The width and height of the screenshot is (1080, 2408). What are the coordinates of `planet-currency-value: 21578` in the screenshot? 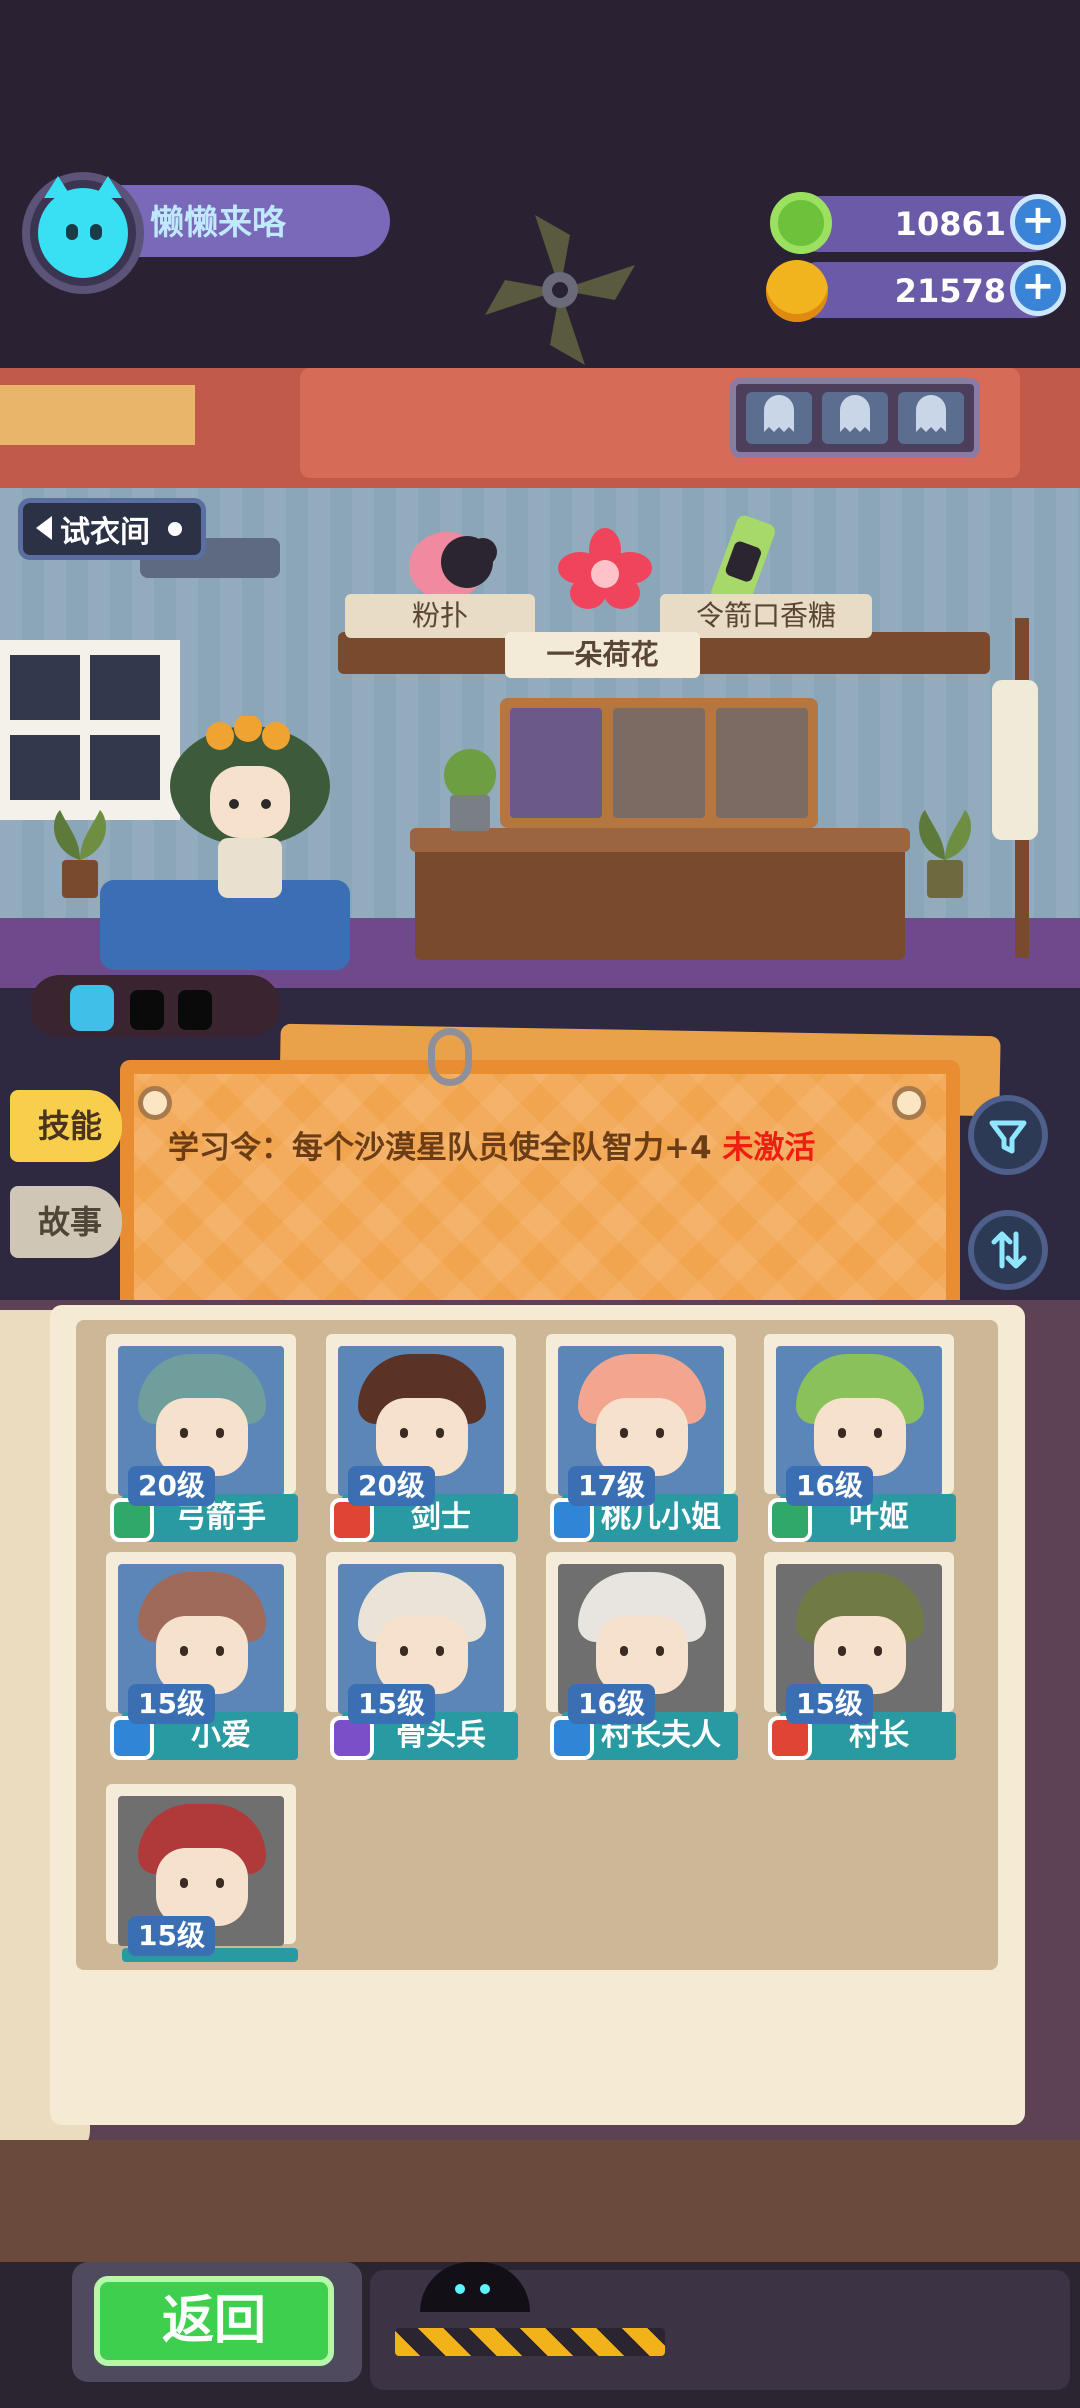 It's located at (950, 291).